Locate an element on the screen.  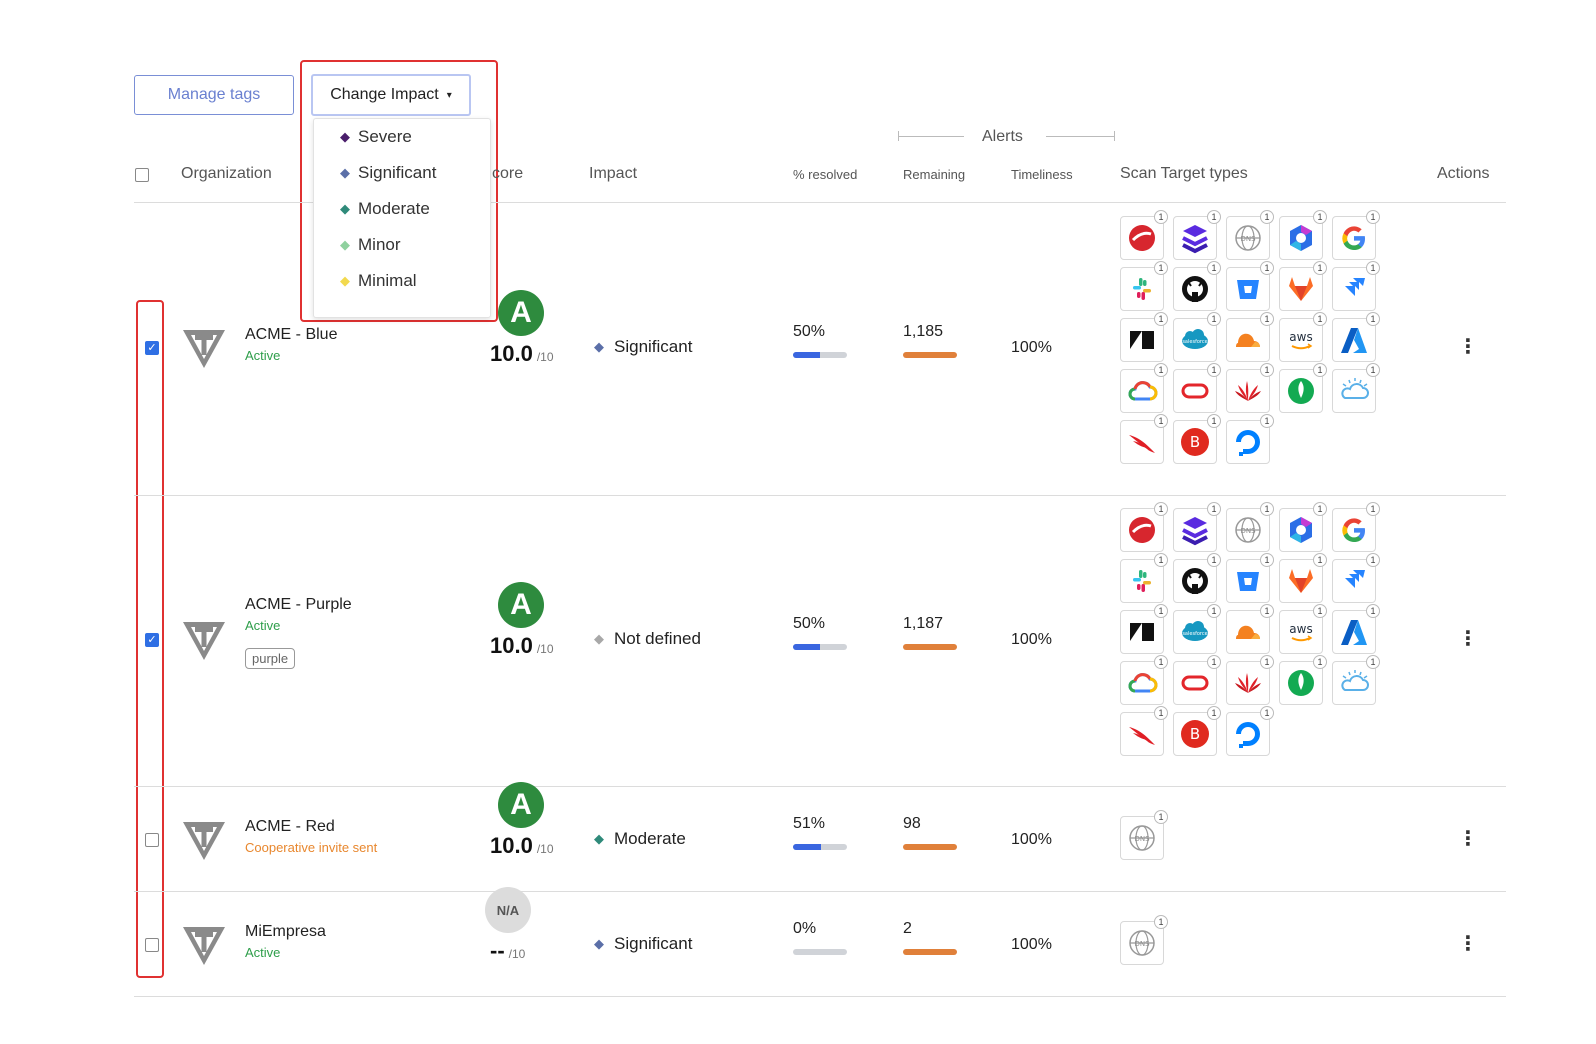
impact-value: ◆ Moderate is located at coordinates (640, 839).